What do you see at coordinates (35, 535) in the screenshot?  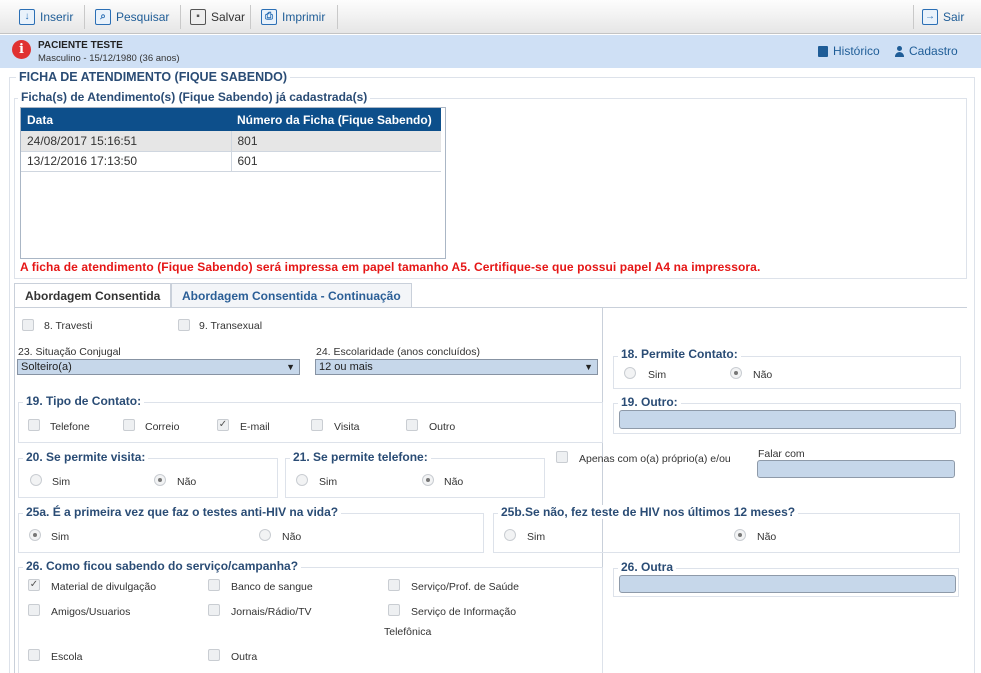 I see `primeira-vez-sim-radio` at bounding box center [35, 535].